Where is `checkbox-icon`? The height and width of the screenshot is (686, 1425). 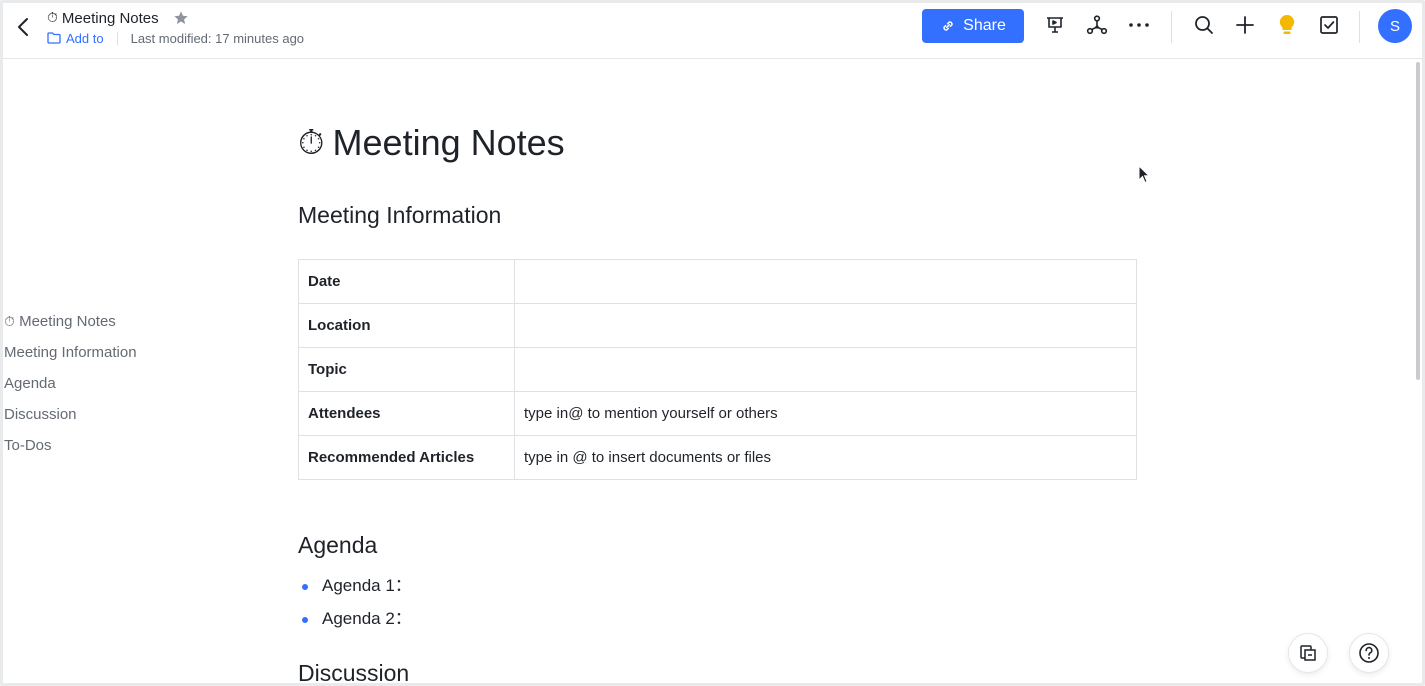
checkbox-icon is located at coordinates (1329, 25).